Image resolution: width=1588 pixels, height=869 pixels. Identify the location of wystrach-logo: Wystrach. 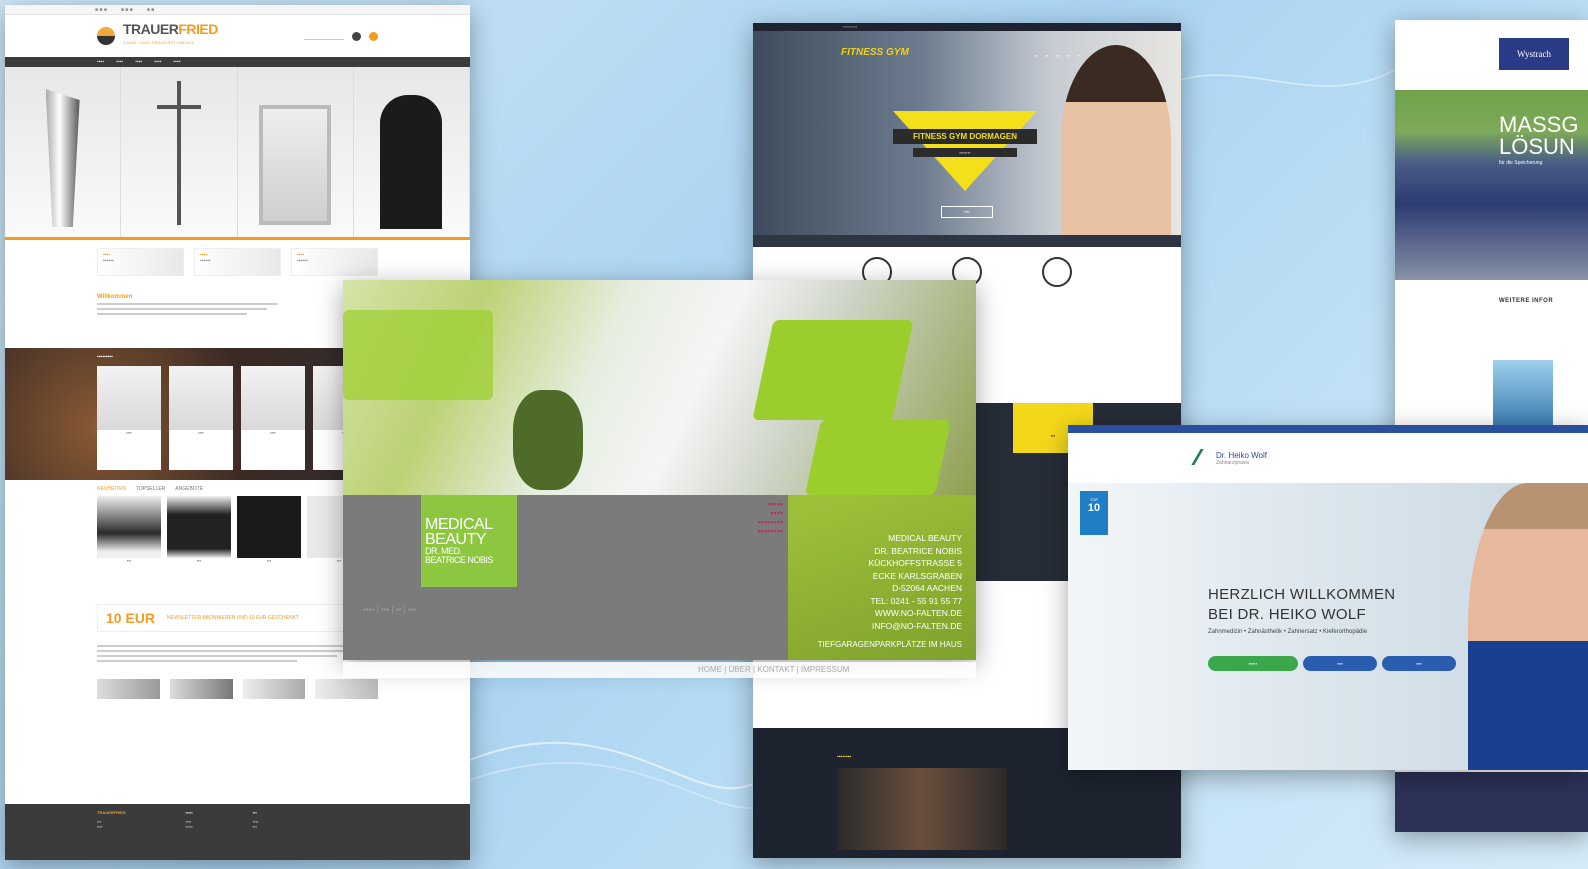
(1534, 54).